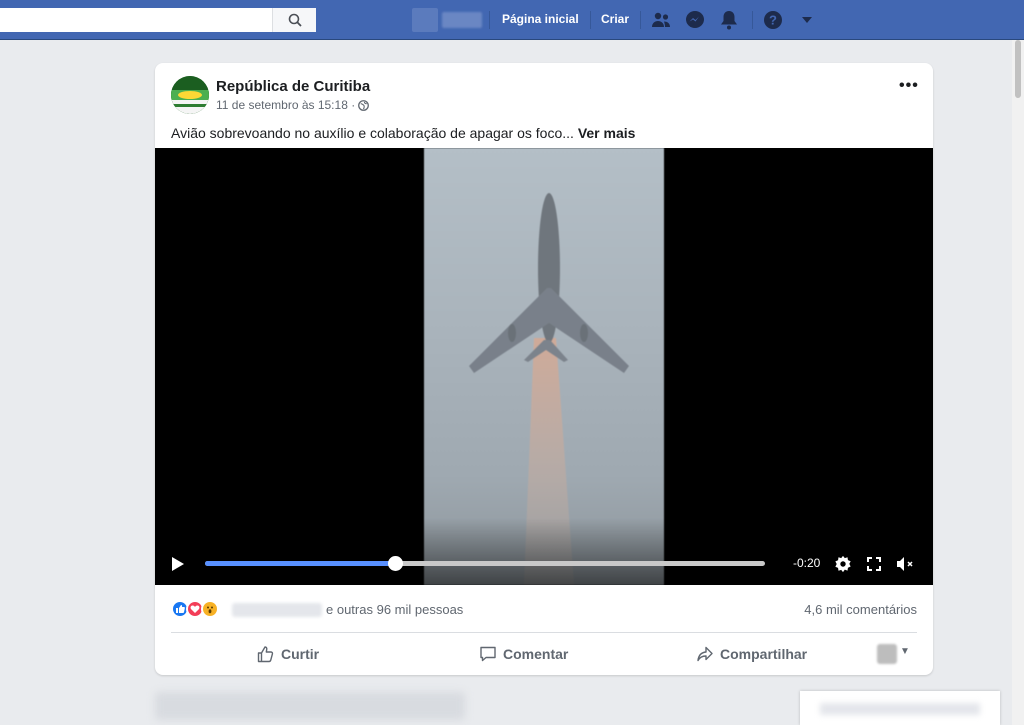  What do you see at coordinates (544, 551) in the screenshot?
I see `video-controls-shade` at bounding box center [544, 551].